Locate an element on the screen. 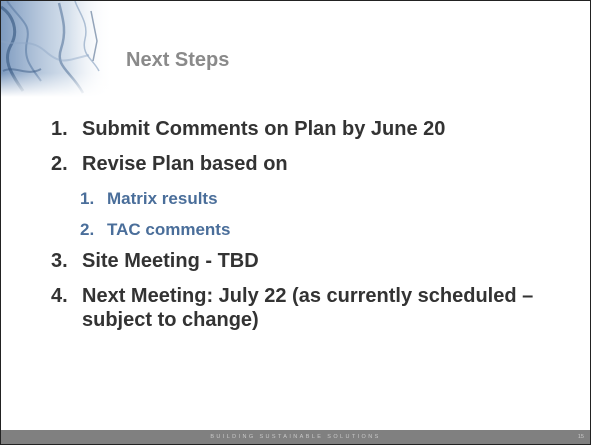 The width and height of the screenshot is (591, 445). sub-list-item-number: 1. is located at coordinates (87, 198).